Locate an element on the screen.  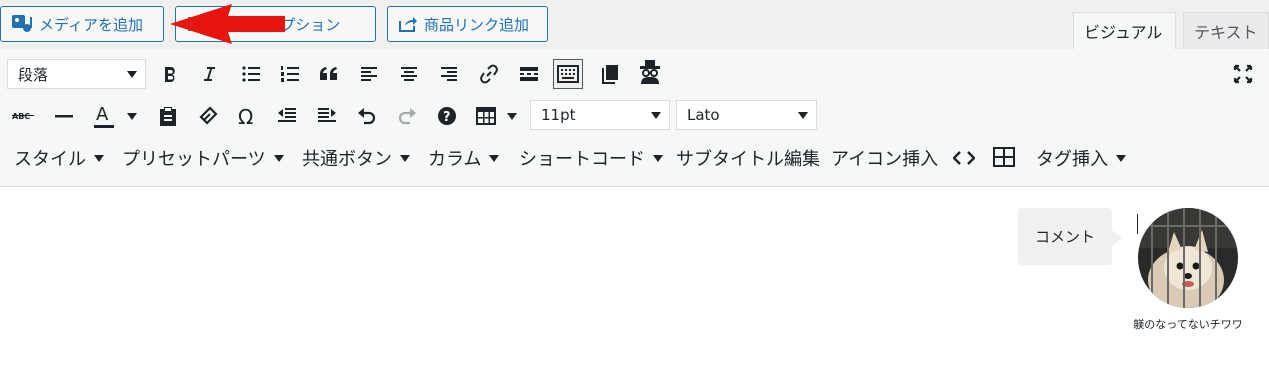
paste-as-text-button is located at coordinates (168, 116).